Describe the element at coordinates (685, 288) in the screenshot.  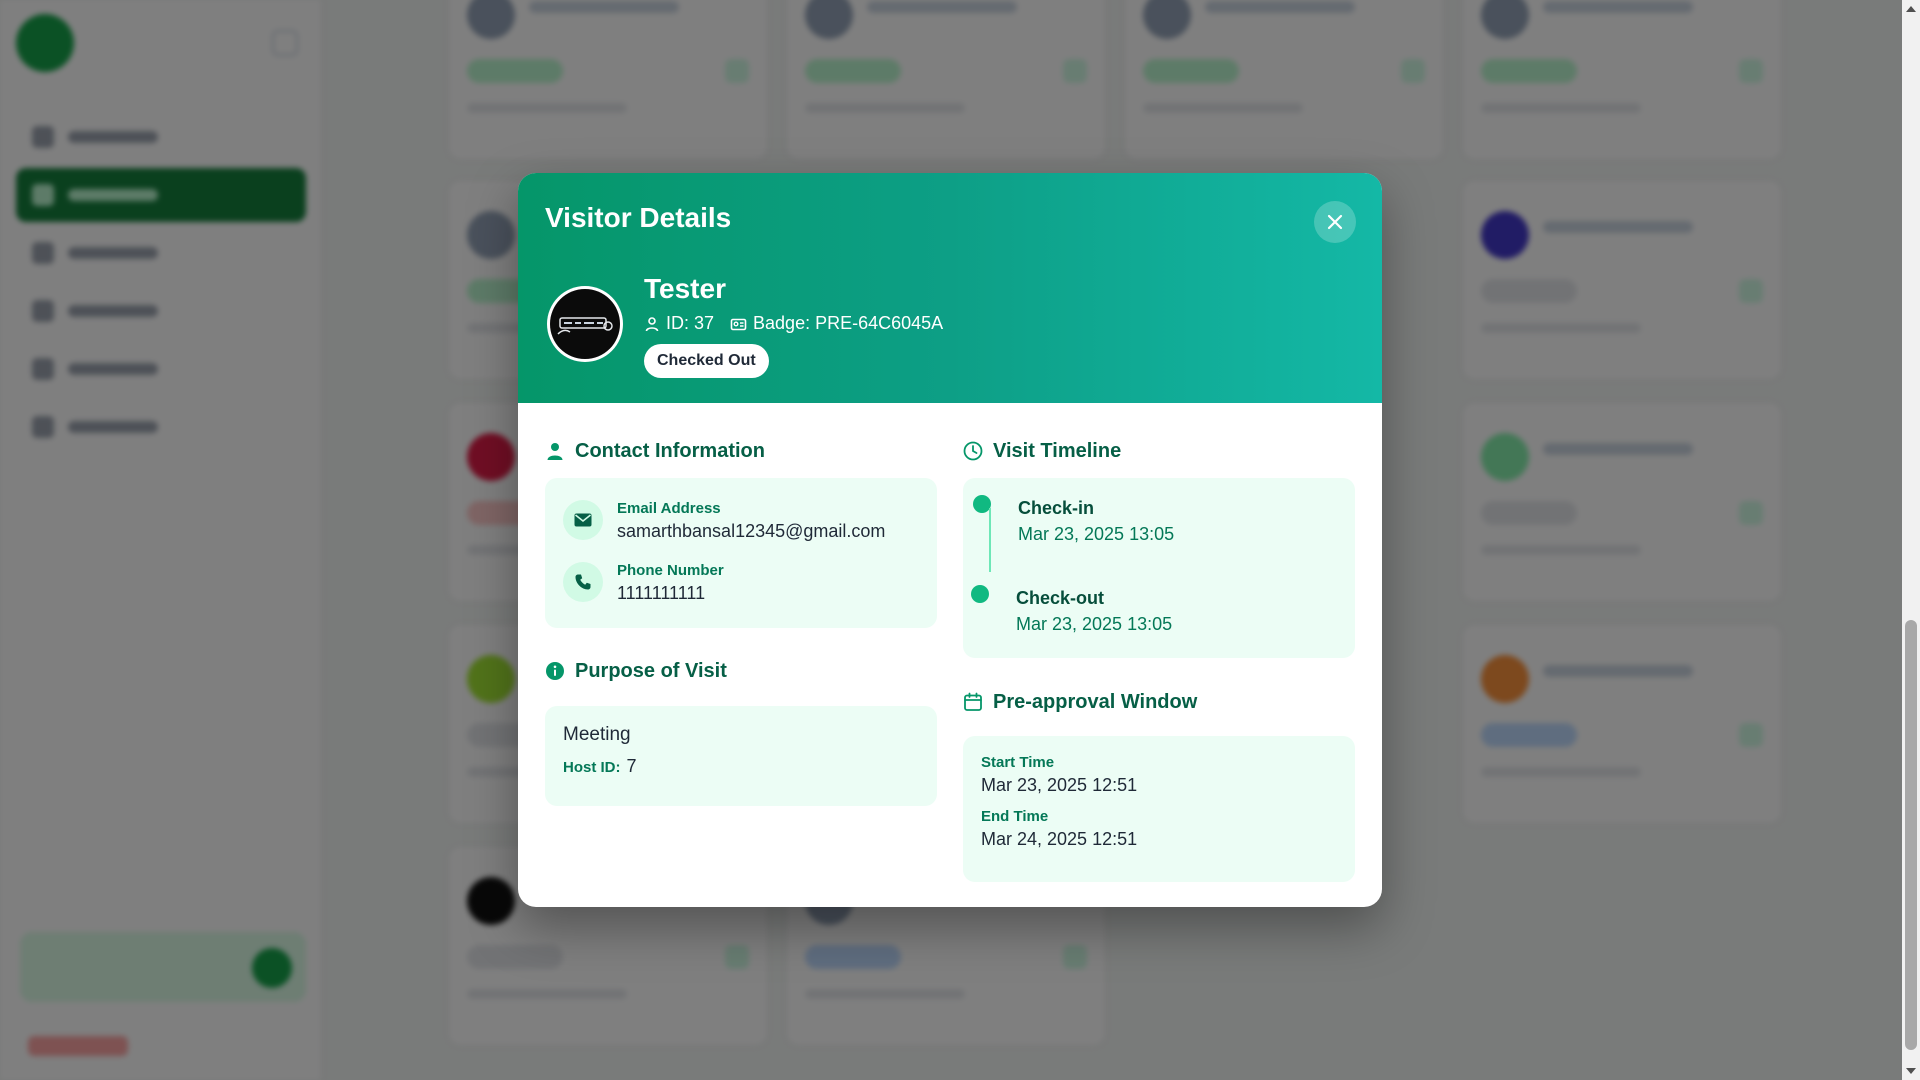
I see `visitor-name: Tester` at that location.